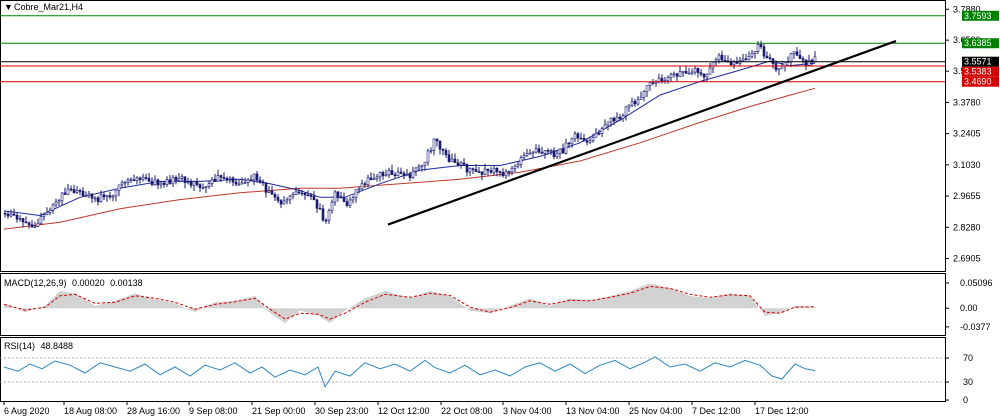  Describe the element at coordinates (593, 411) in the screenshot. I see `time-tick-label: 13 Nov 04:00` at that location.